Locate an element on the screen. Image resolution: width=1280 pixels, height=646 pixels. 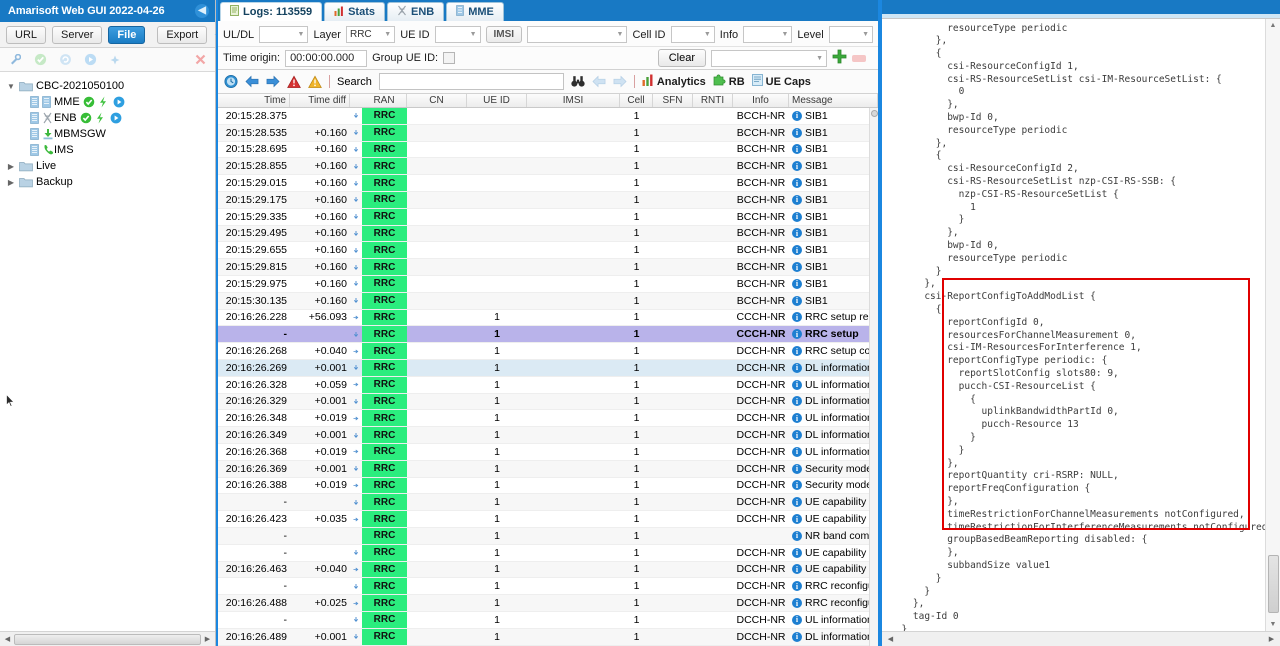
check-circle-icon is located at coordinates (40, 60).